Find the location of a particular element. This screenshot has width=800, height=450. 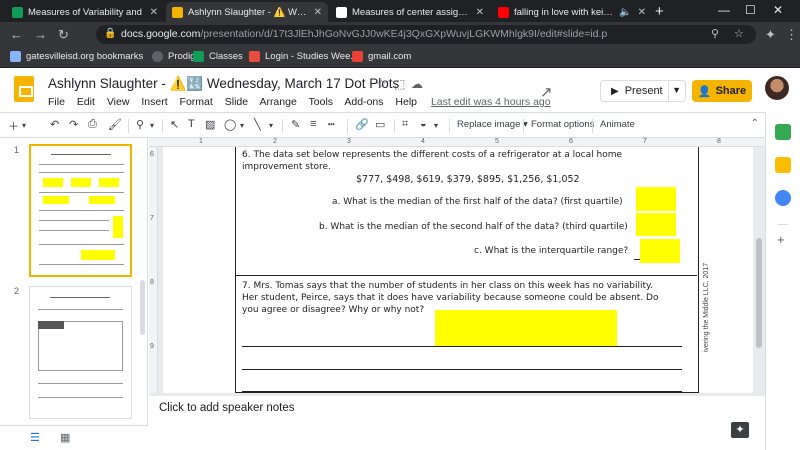

mask-image-icon: ◒ is located at coordinates (423, 124).